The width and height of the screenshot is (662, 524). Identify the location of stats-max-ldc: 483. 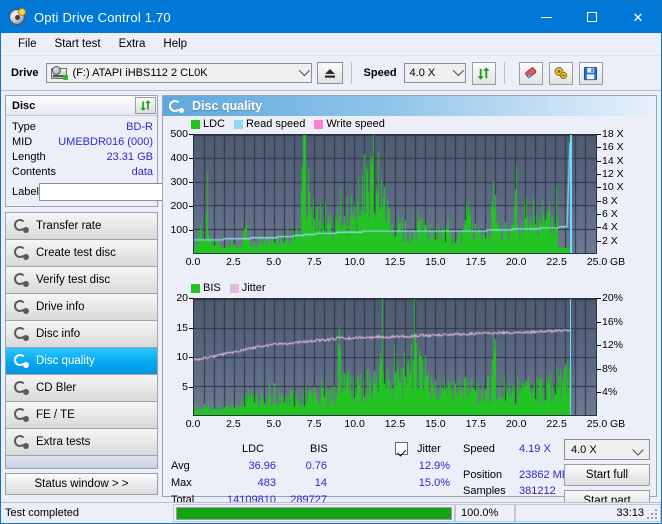
(266, 483).